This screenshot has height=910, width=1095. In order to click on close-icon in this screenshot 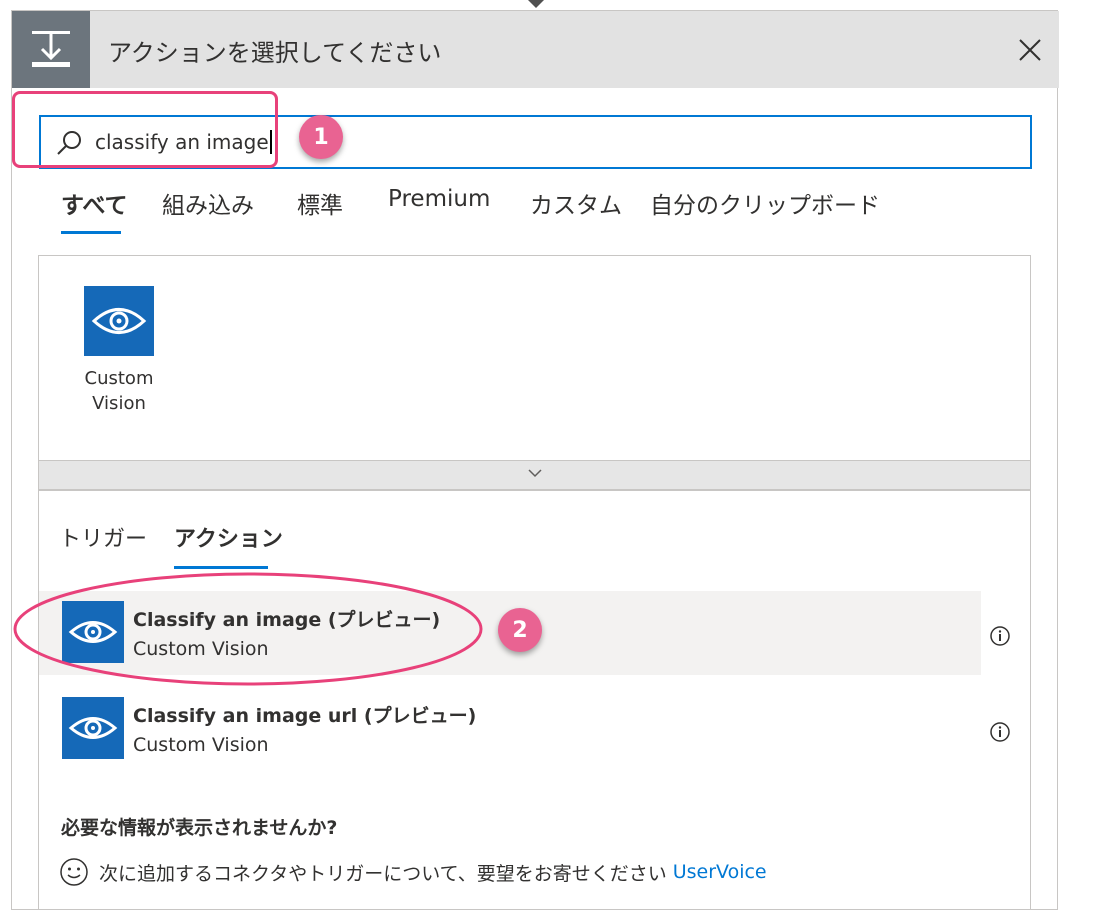, I will do `click(1030, 50)`.